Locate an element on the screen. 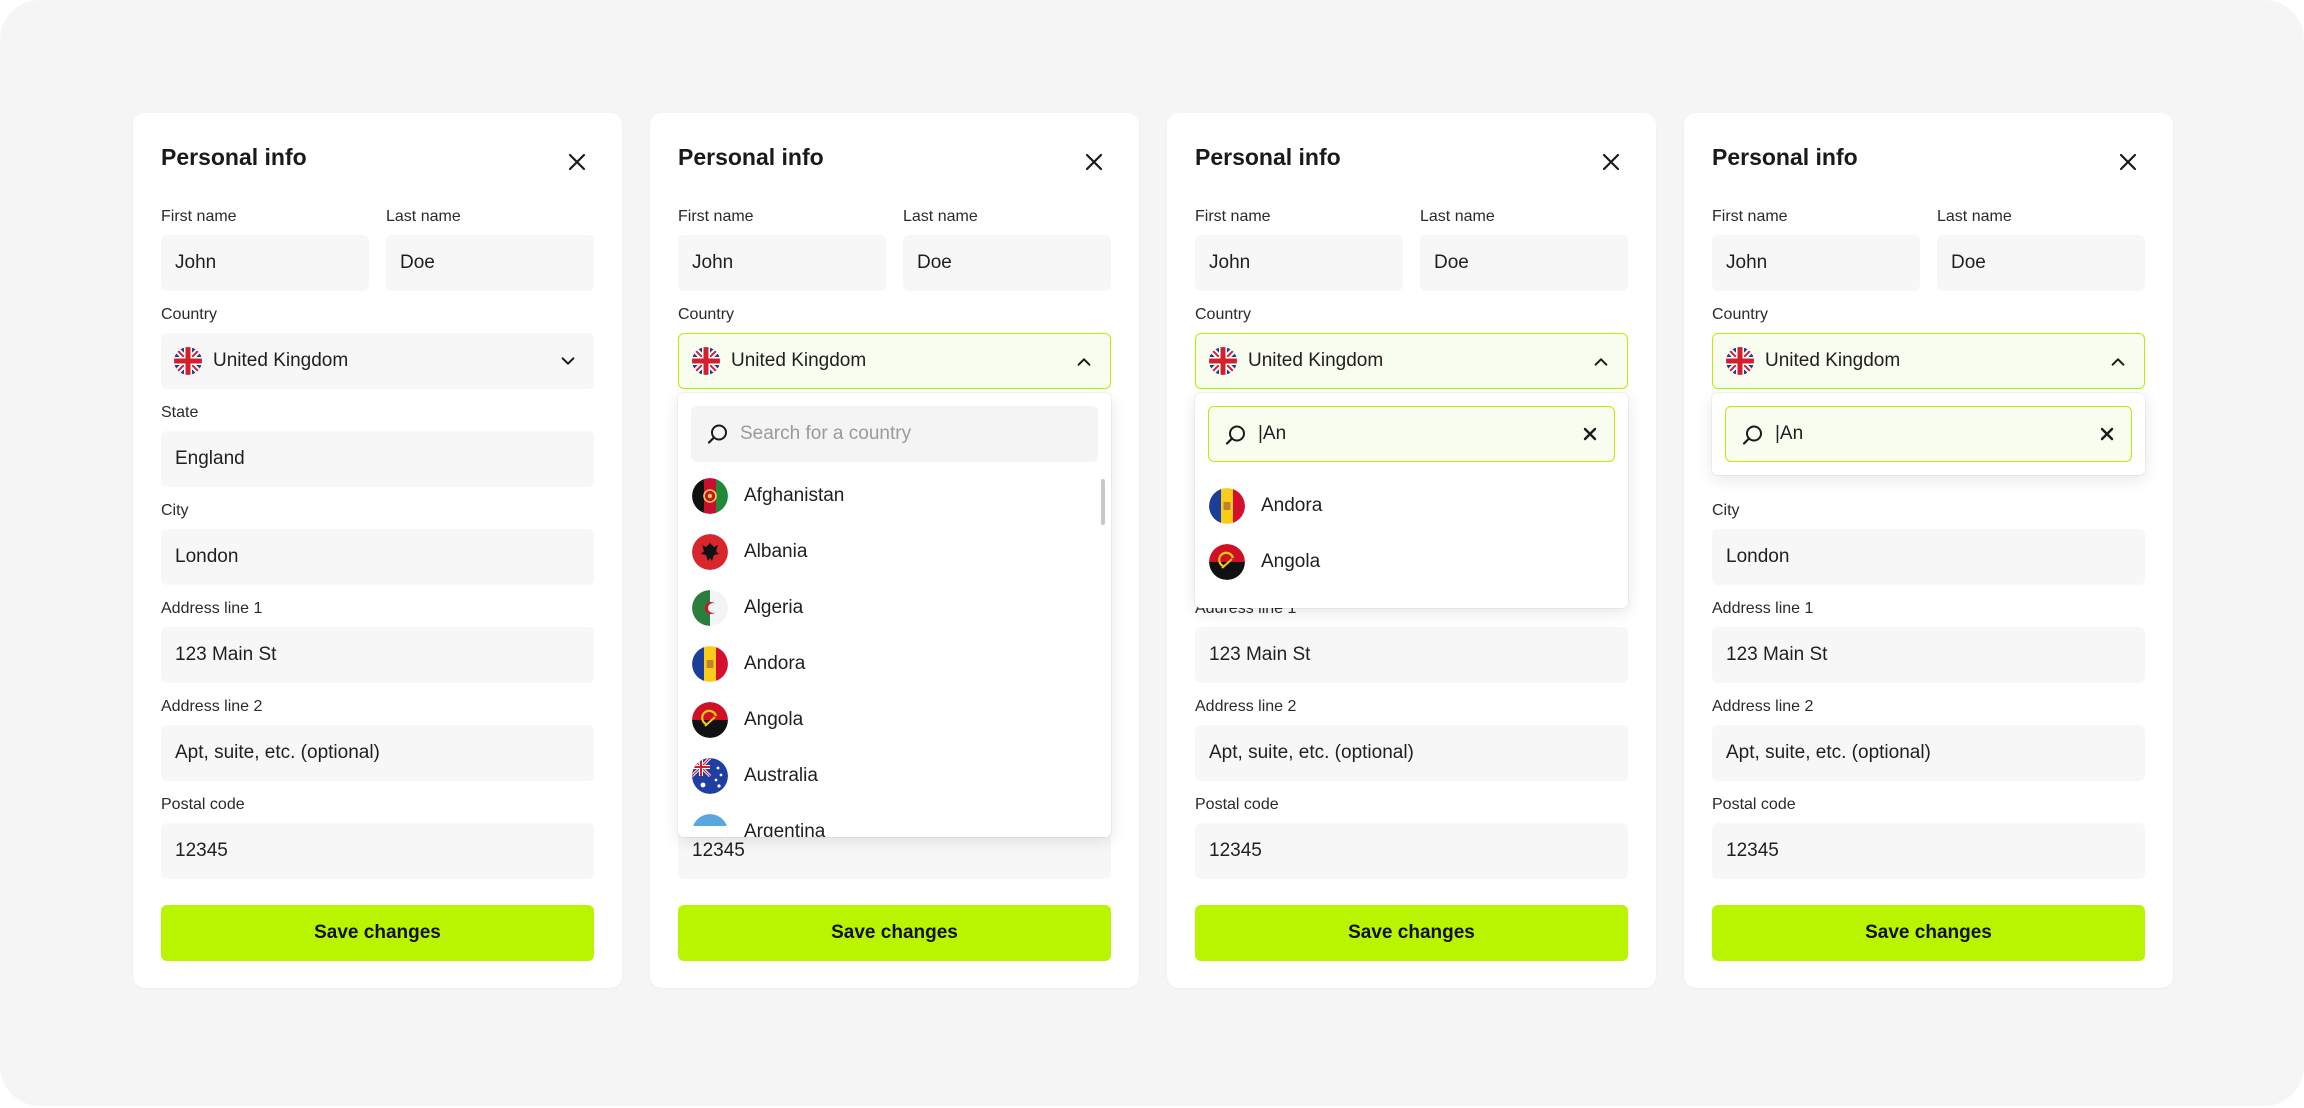 This screenshot has height=1108, width=2304. flag-algeria-icon is located at coordinates (710, 608).